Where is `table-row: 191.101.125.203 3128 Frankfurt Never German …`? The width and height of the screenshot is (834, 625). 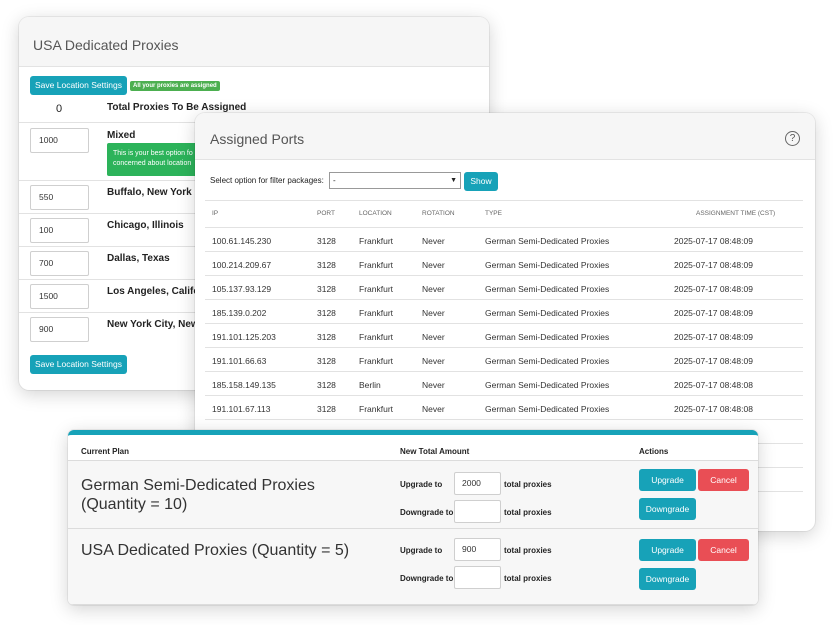 table-row: 191.101.125.203 3128 Frankfurt Never German … is located at coordinates (504, 335).